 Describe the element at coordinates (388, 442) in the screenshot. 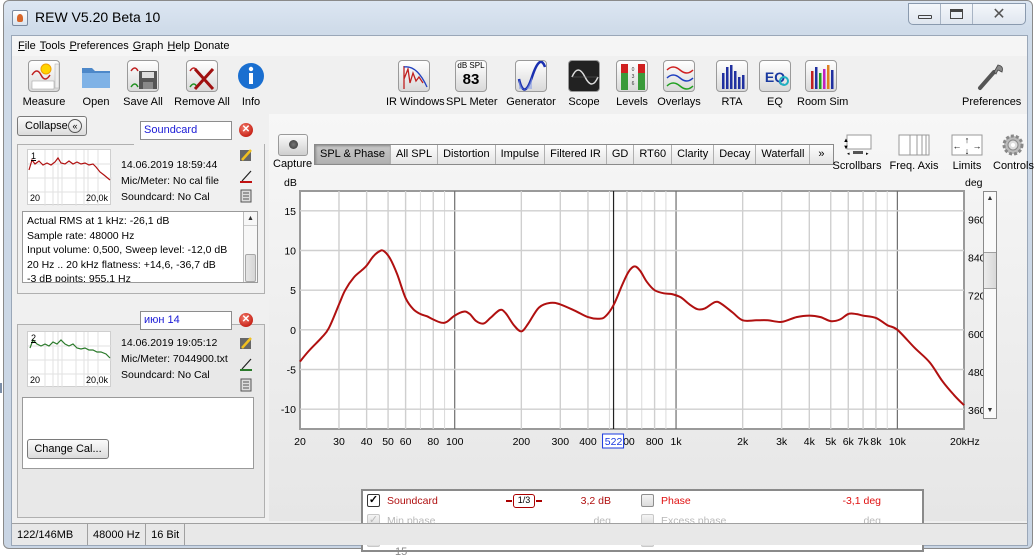

I see `x-tick-label: 50` at that location.